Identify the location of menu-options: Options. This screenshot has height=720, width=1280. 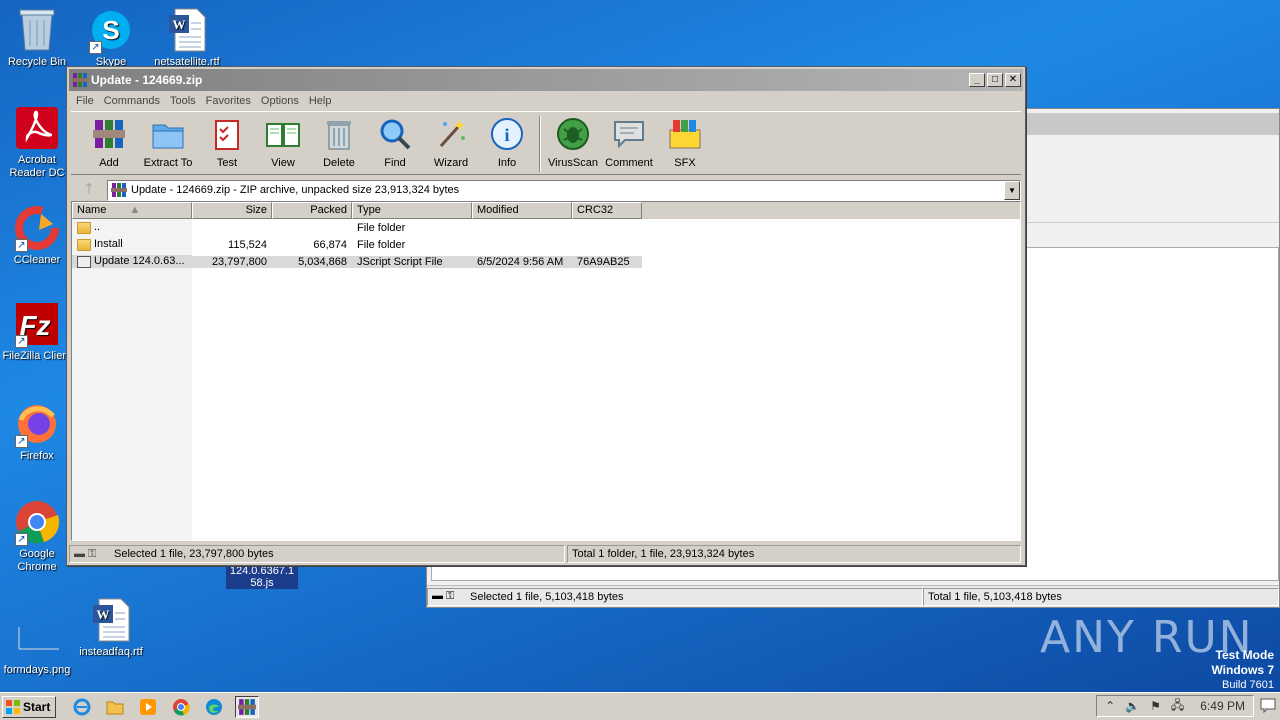
(280, 101).